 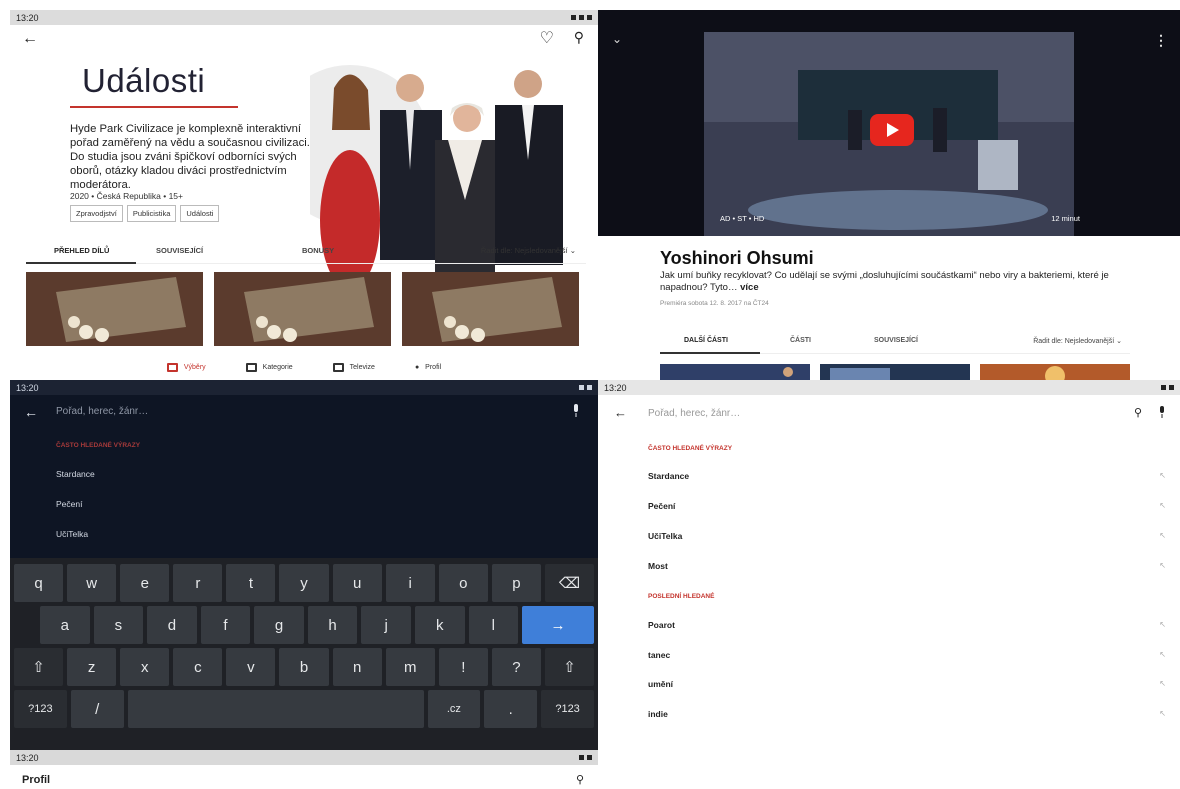 I want to click on key: r, so click(x=198, y=583).